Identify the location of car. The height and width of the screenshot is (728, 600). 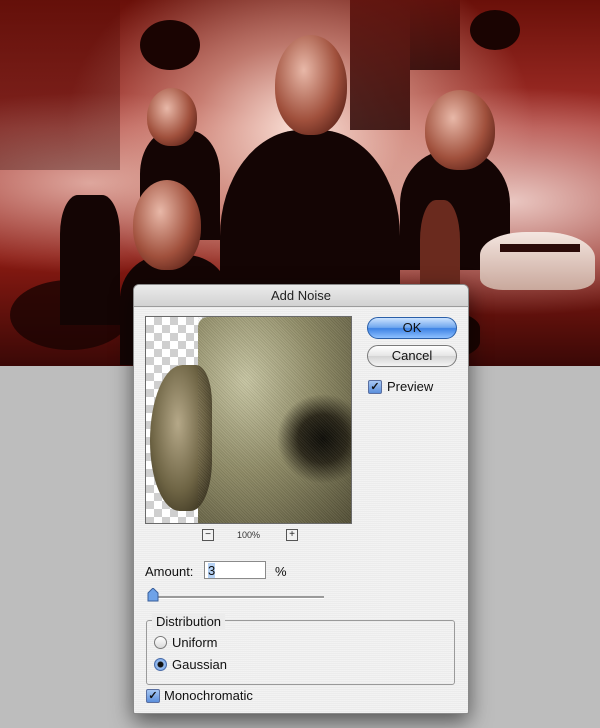
(537, 261).